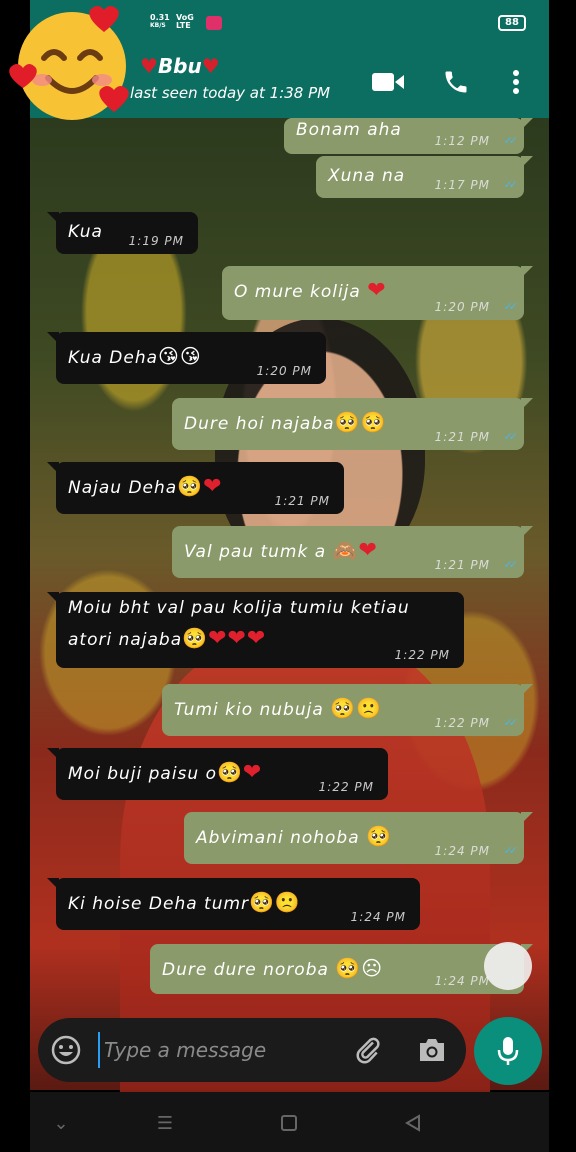 This screenshot has width=576, height=1152. What do you see at coordinates (456, 82) in the screenshot?
I see `voice-call-icon` at bounding box center [456, 82].